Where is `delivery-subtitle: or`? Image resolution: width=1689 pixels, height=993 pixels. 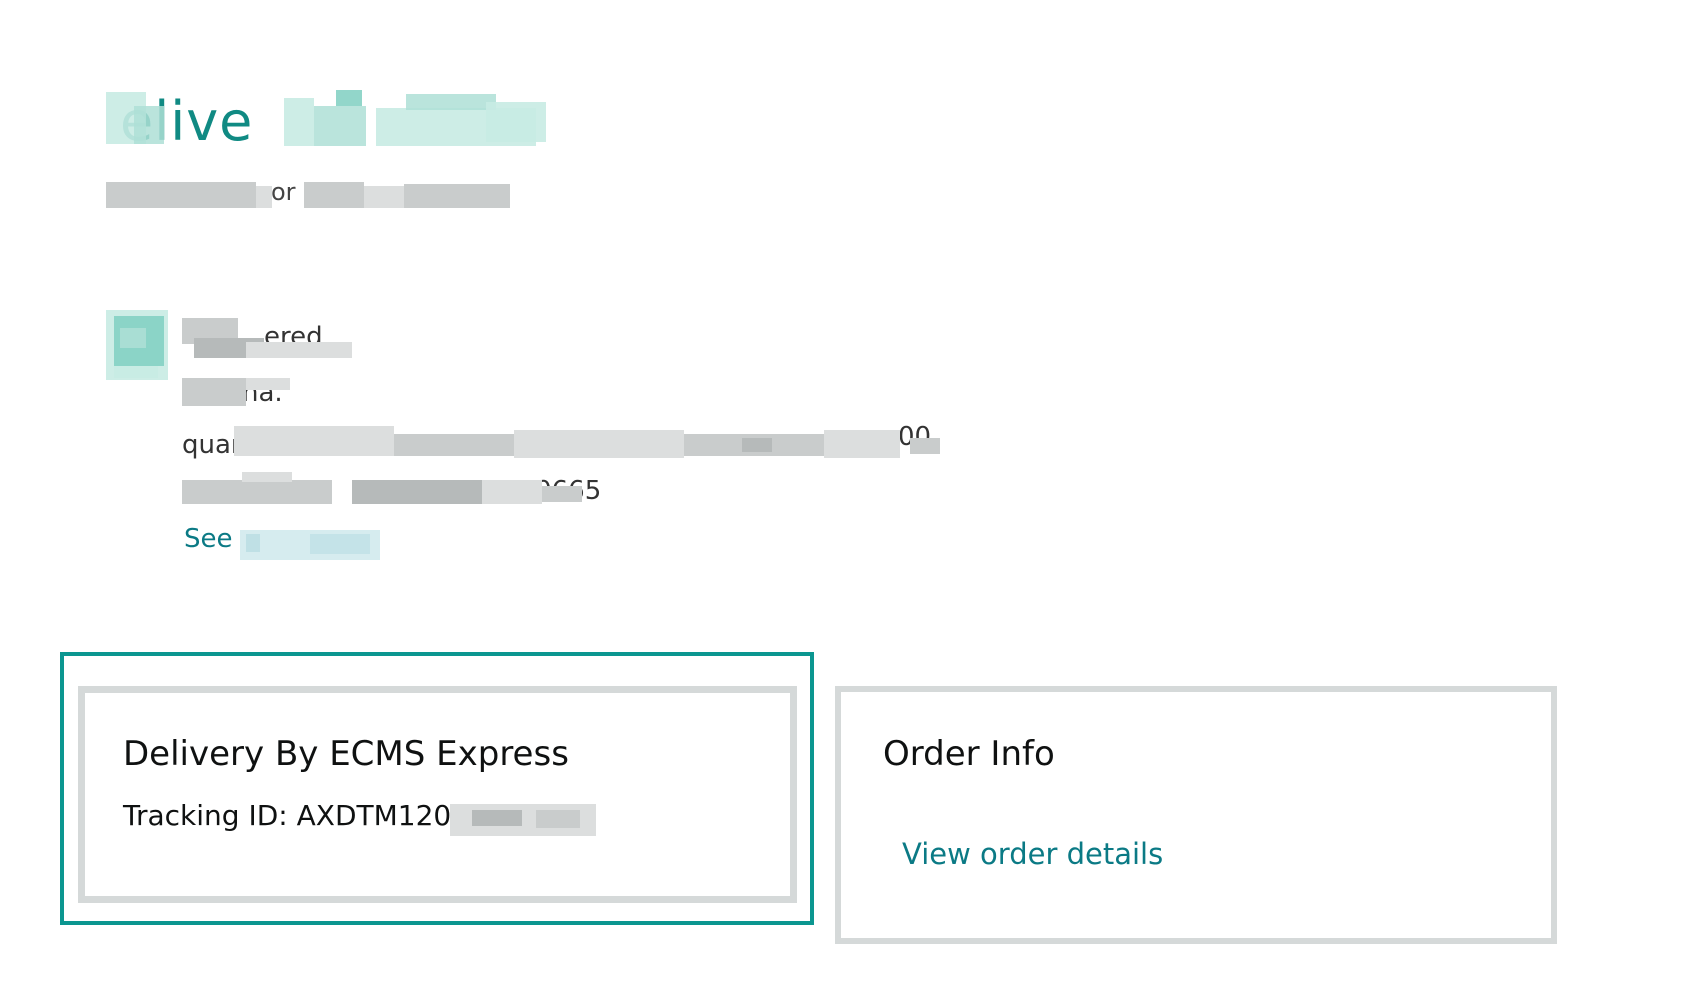
delivery-subtitle: or is located at coordinates (311, 195).